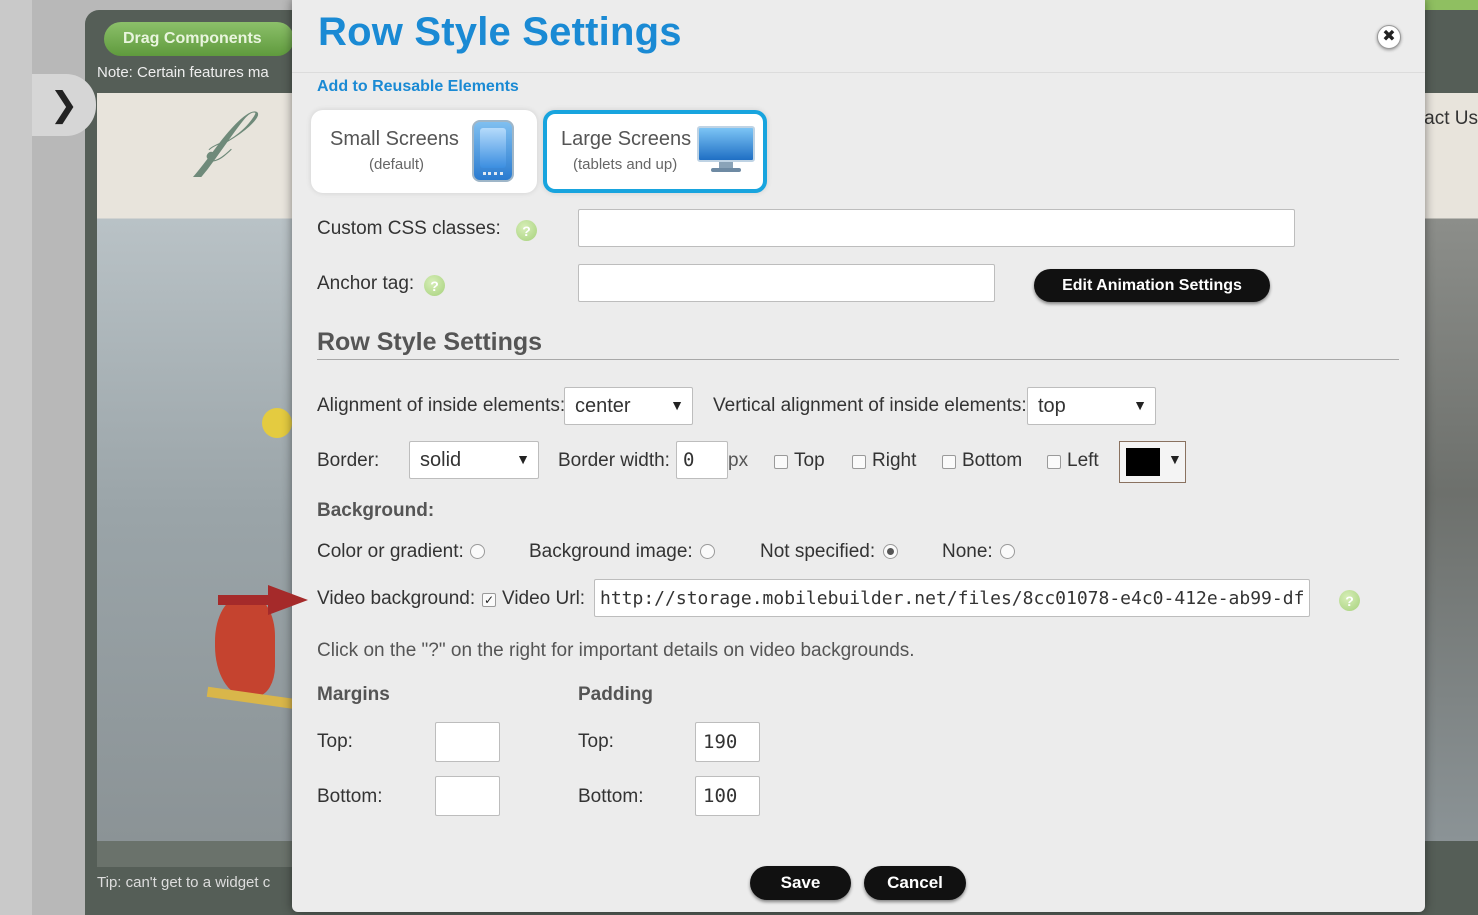 This screenshot has height=915, width=1478. Describe the element at coordinates (818, 551) in the screenshot. I see `bg-option-not-specified-label: Not specified:` at that location.